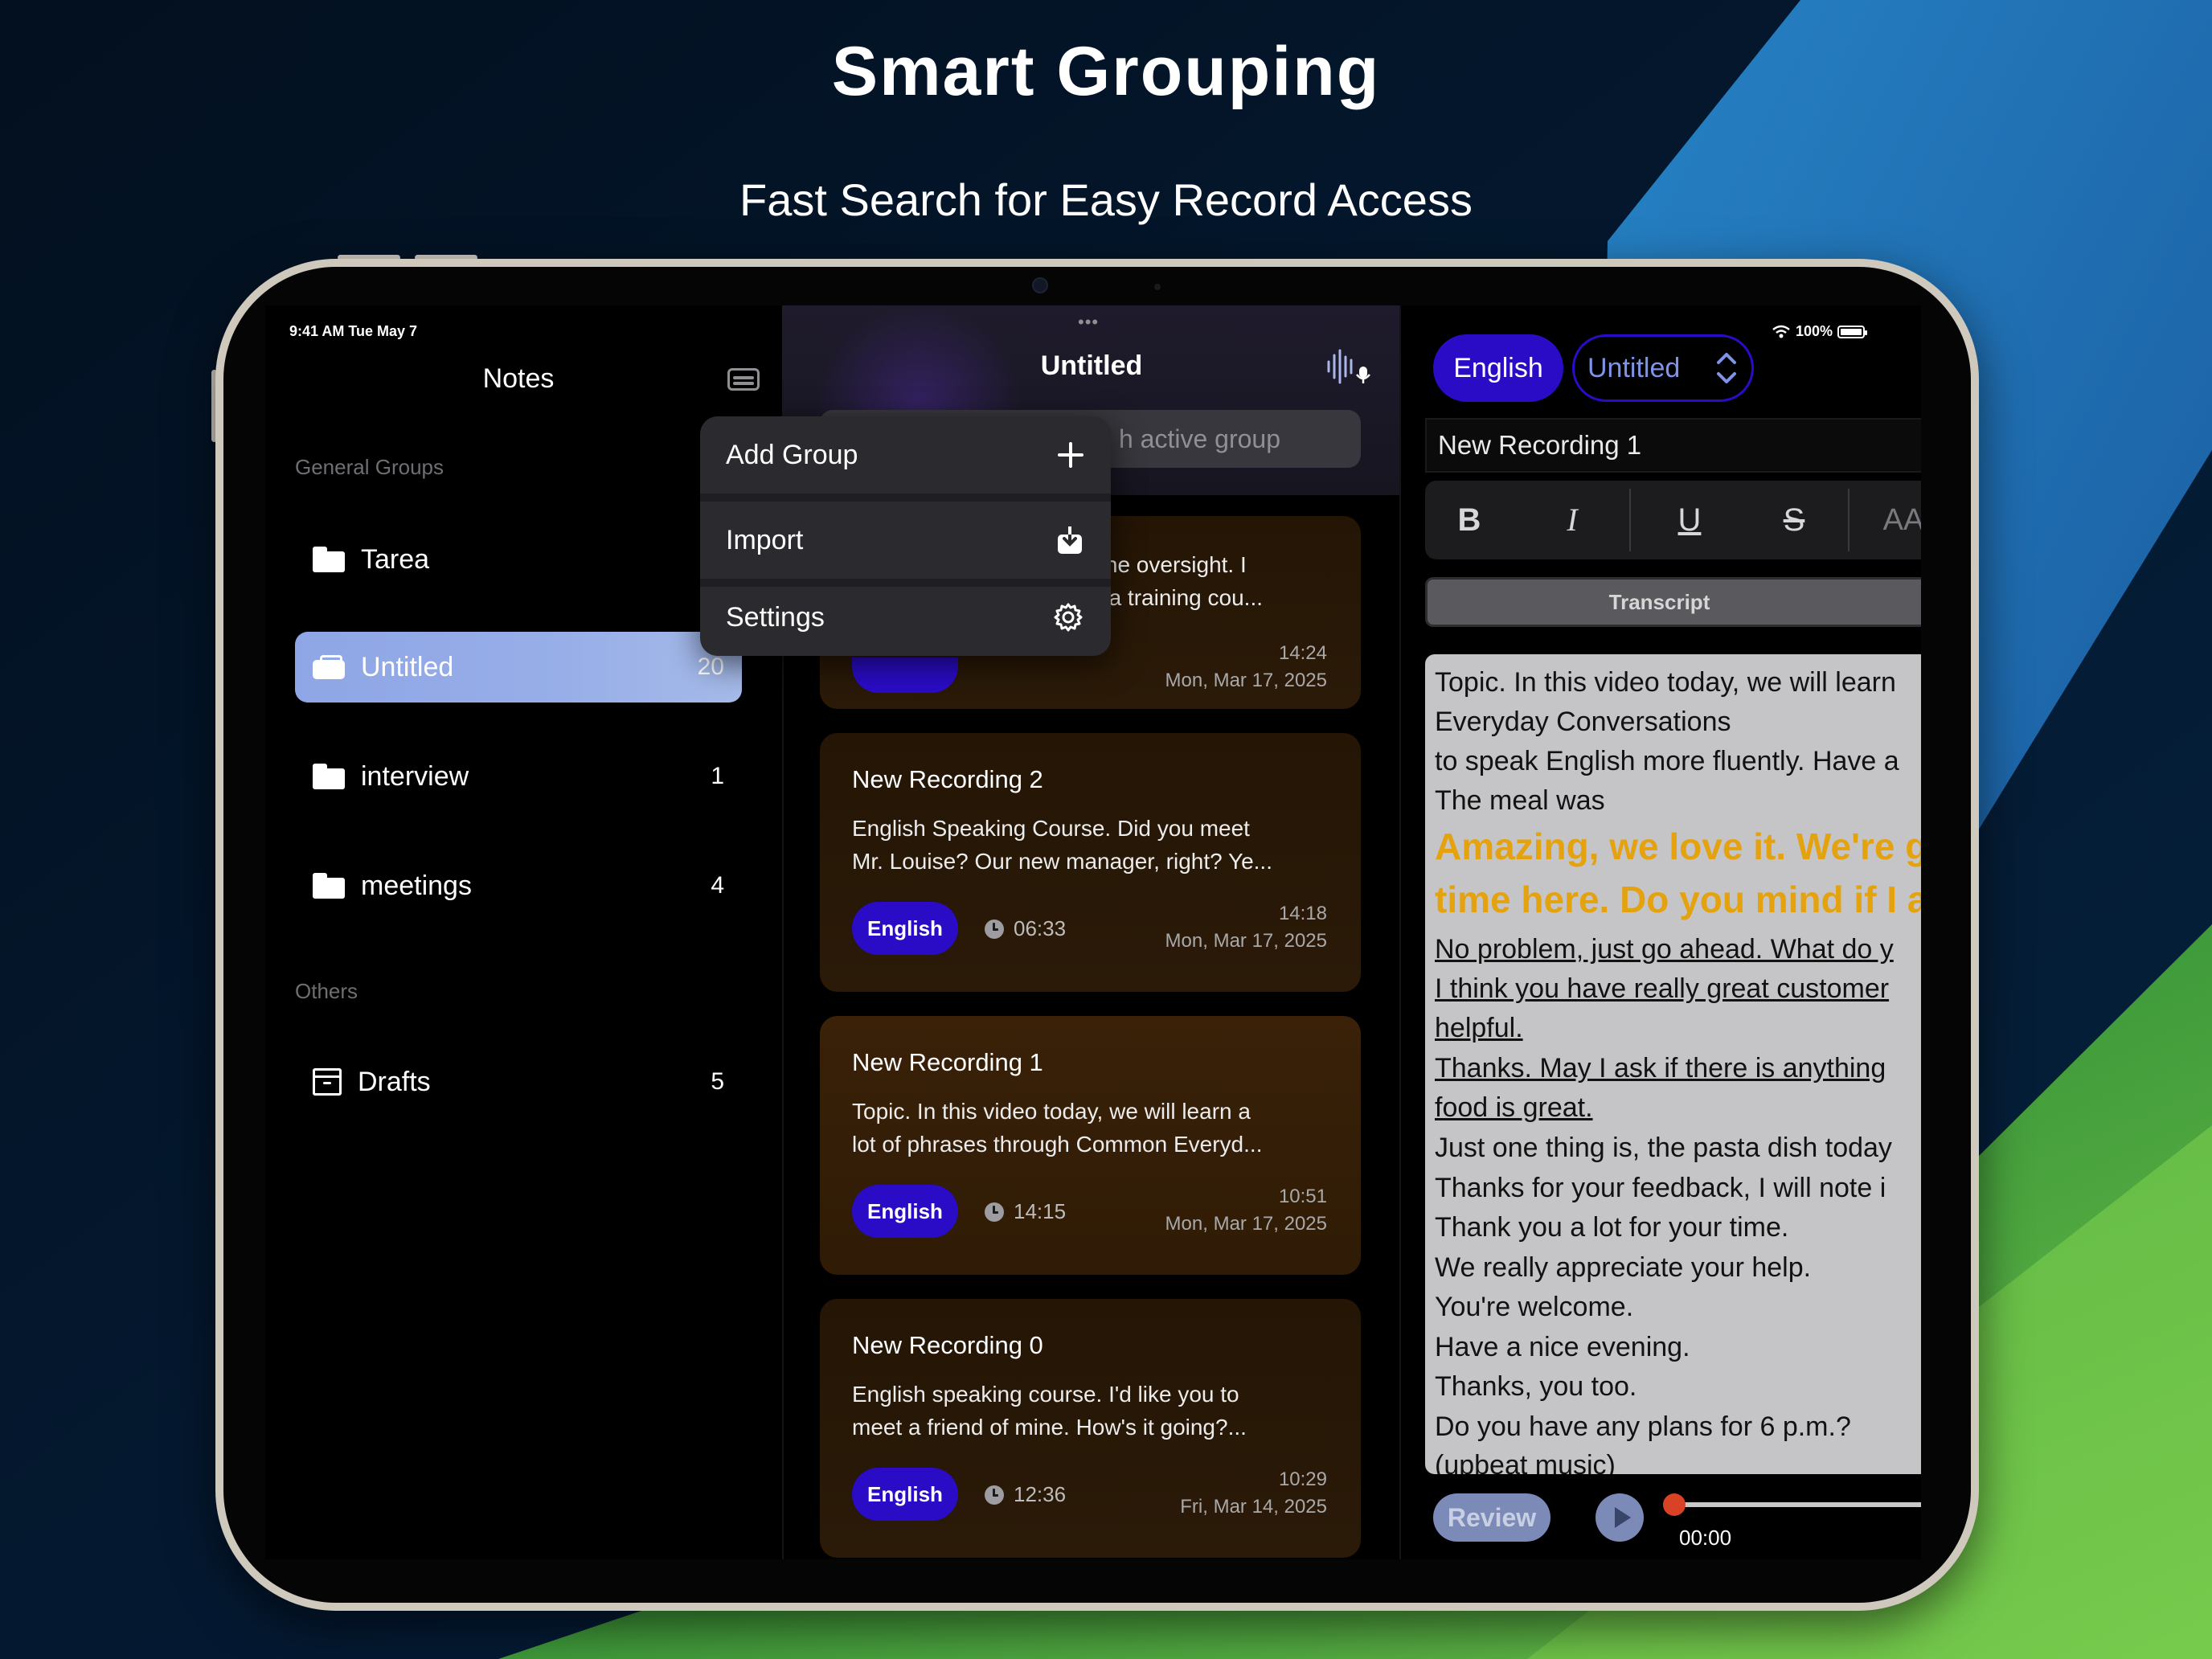  What do you see at coordinates (1246, 667) in the screenshot?
I see `card-timestamp: 14:24 Mon, Mar 17, 2025` at bounding box center [1246, 667].